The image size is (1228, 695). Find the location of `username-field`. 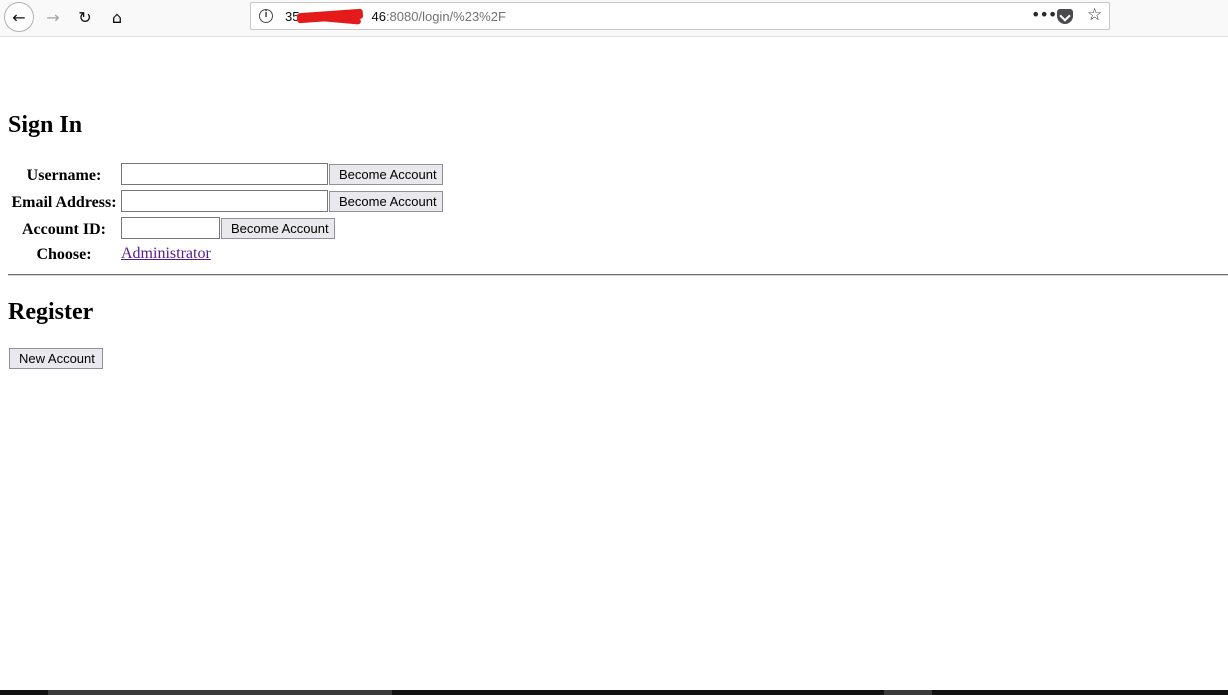

username-field is located at coordinates (224, 174).